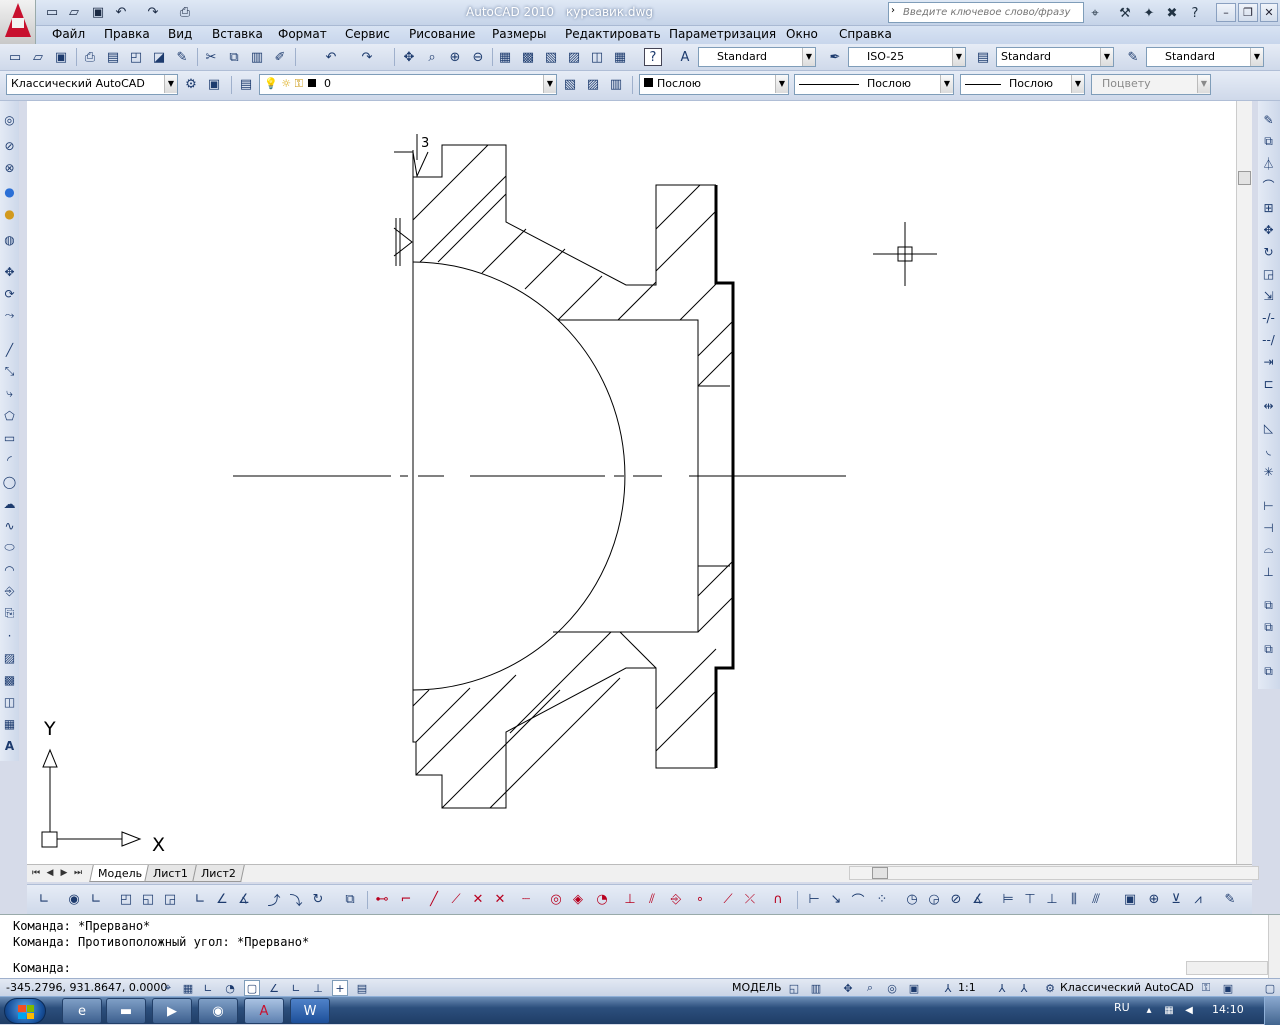  Describe the element at coordinates (9, 315) in the screenshot. I see `align-3d-icon: ⤳` at that location.